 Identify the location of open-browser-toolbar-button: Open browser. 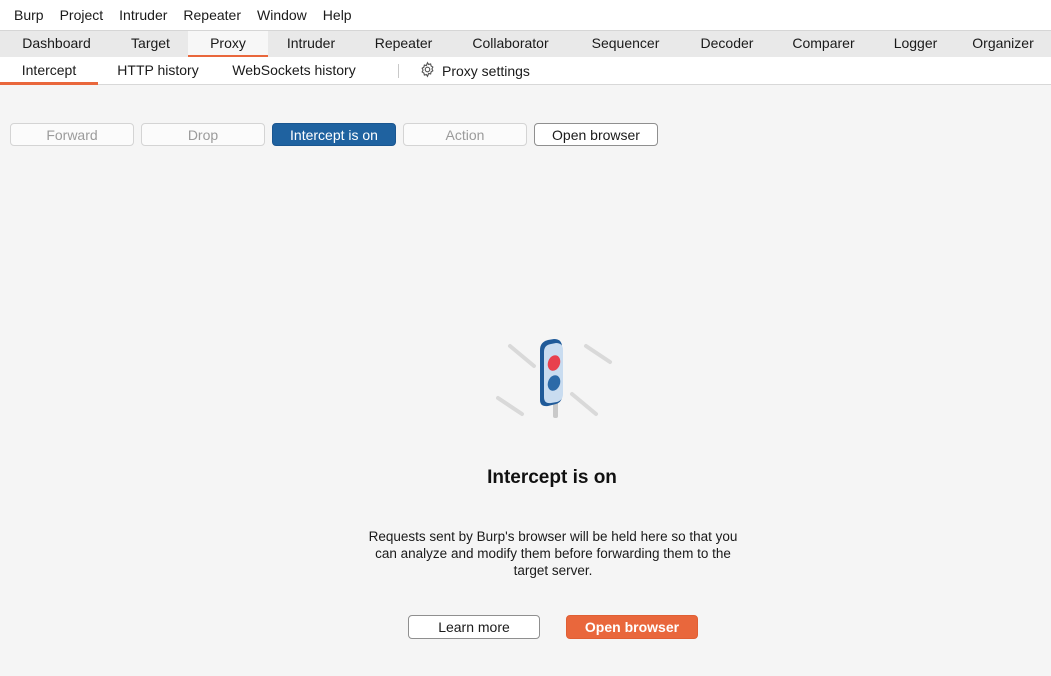
(596, 134).